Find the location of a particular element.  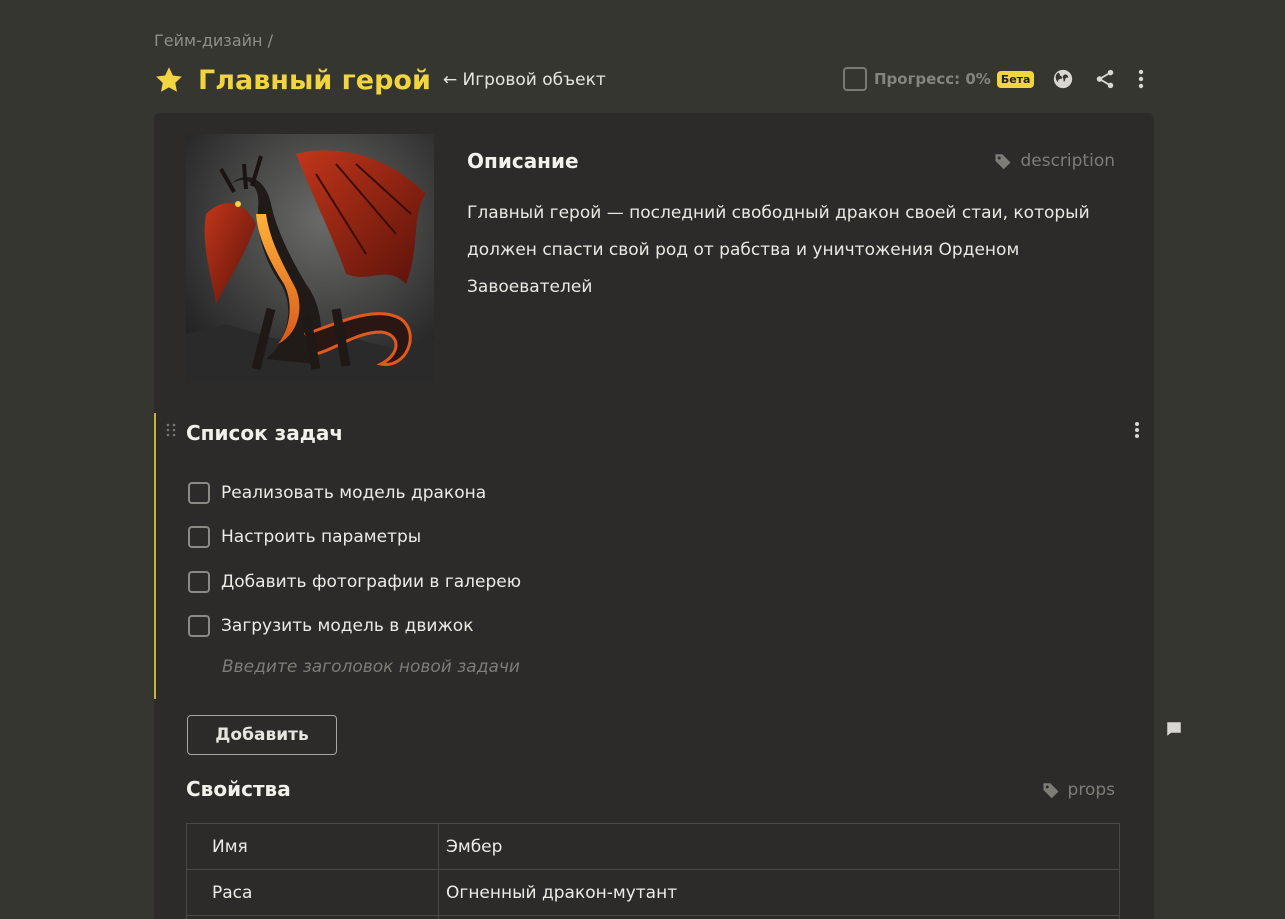

share-icon is located at coordinates (1105, 79).